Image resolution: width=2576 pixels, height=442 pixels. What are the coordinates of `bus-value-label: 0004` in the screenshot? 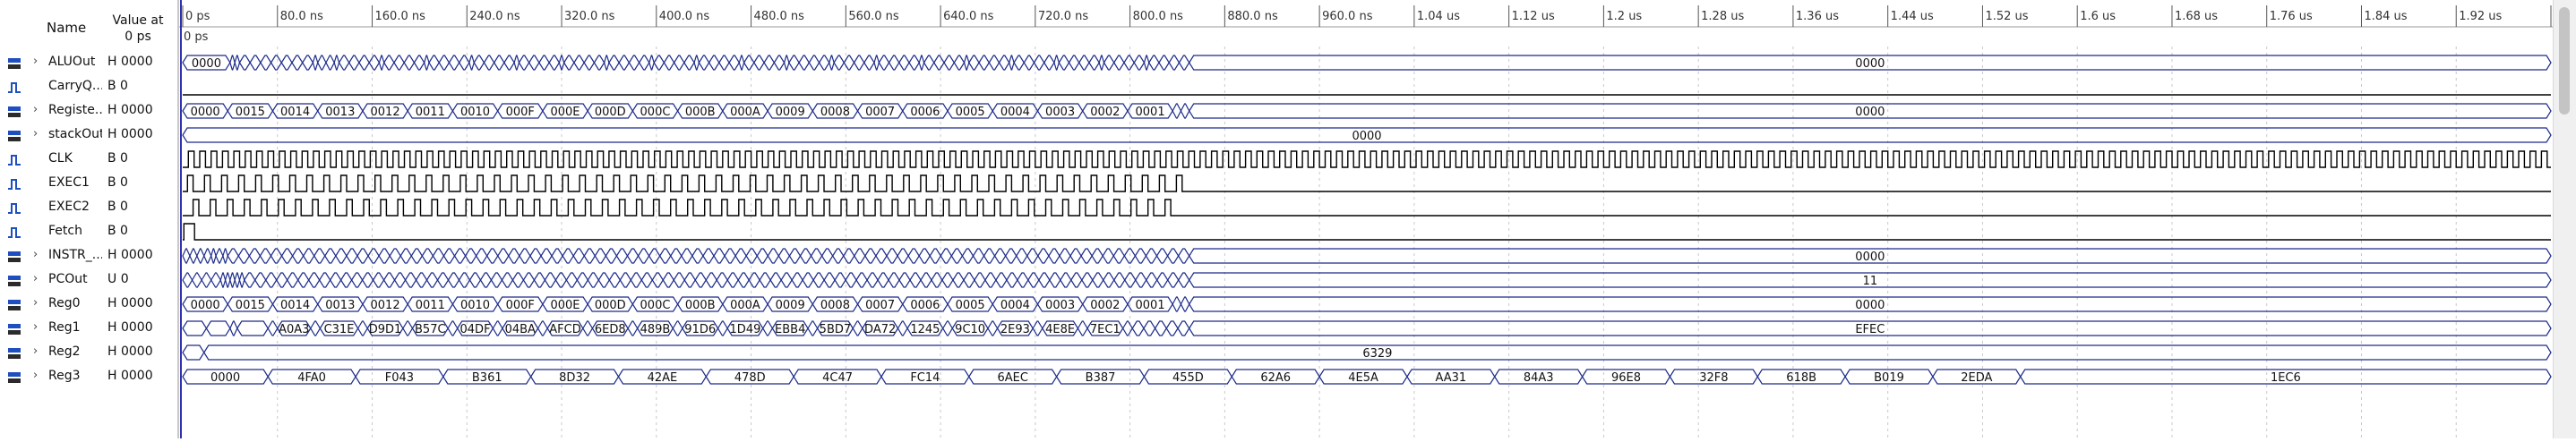 It's located at (1015, 112).